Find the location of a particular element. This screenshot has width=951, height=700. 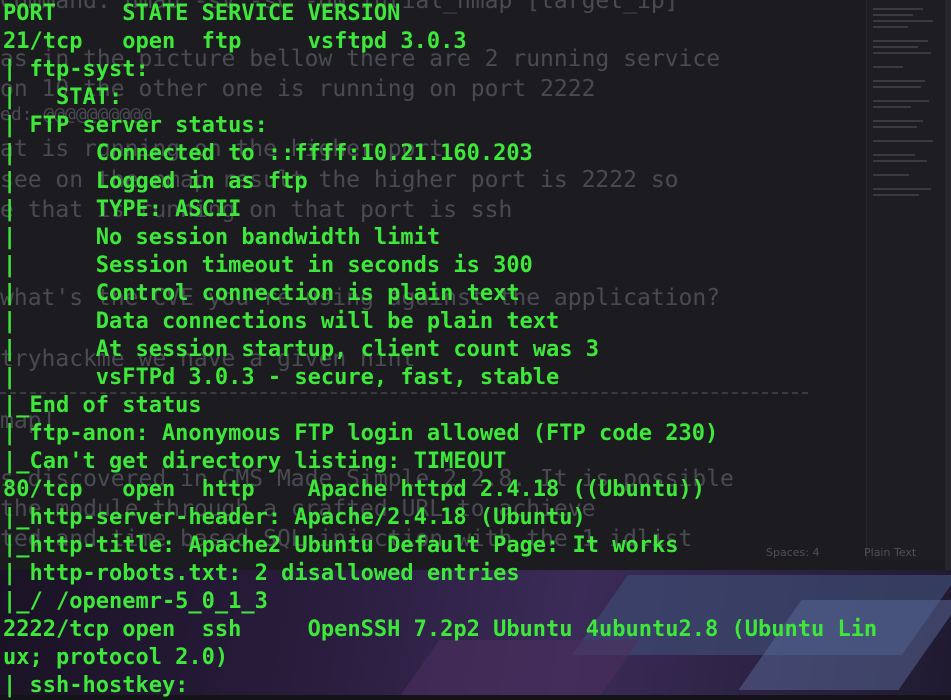

terminal-line: | Control connection is plain text is located at coordinates (261, 293).